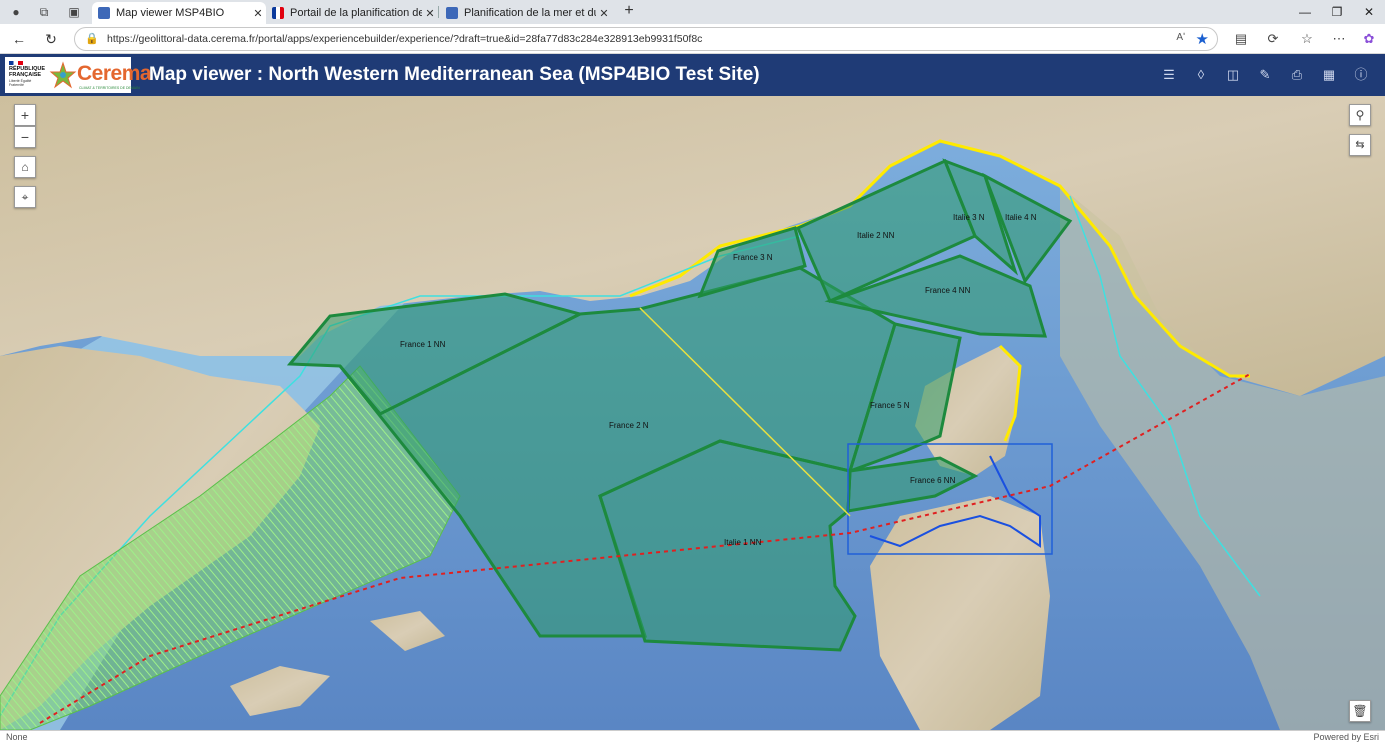 This screenshot has width=1385, height=744. I want to click on favorite-star-icon: ★, so click(1202, 39).